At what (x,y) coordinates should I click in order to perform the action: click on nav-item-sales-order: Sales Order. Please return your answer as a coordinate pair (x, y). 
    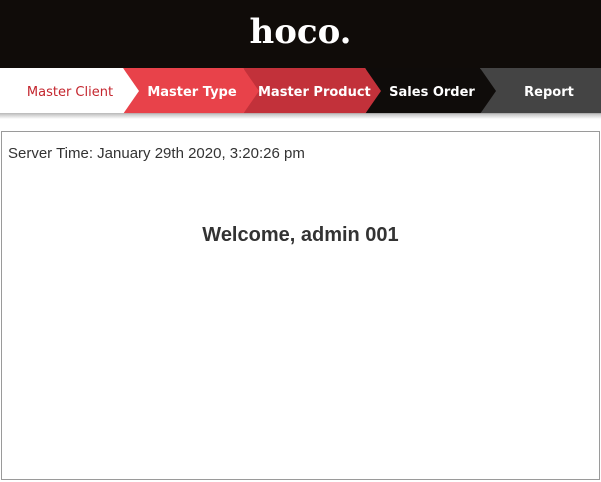
    Looking at the image, I should click on (432, 93).